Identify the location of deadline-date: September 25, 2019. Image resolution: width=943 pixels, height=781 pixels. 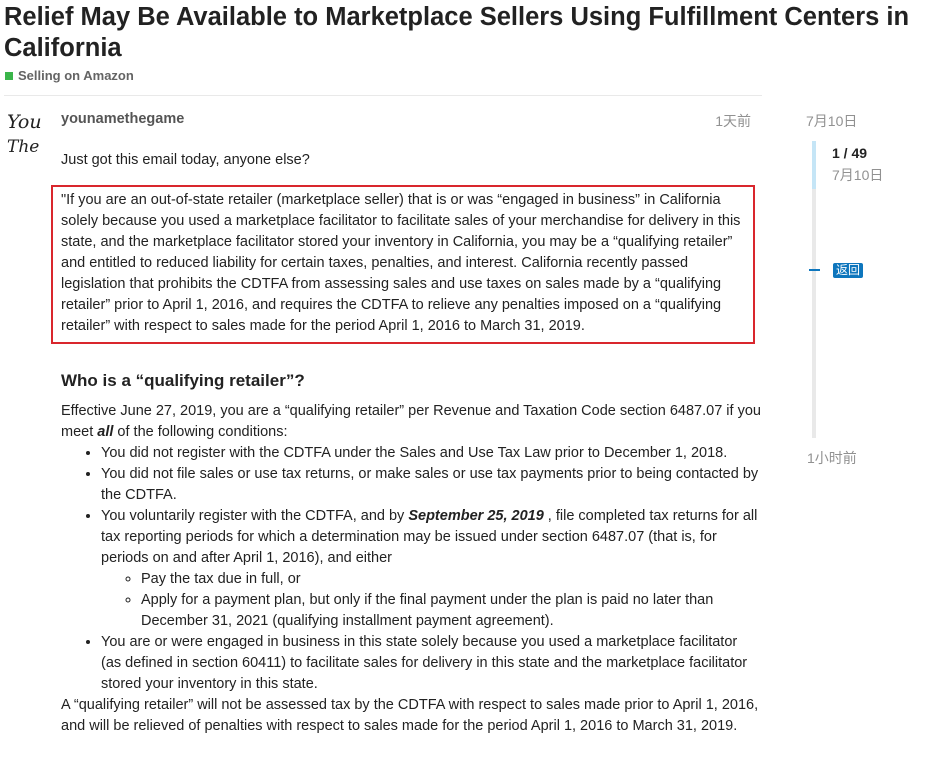
(476, 516).